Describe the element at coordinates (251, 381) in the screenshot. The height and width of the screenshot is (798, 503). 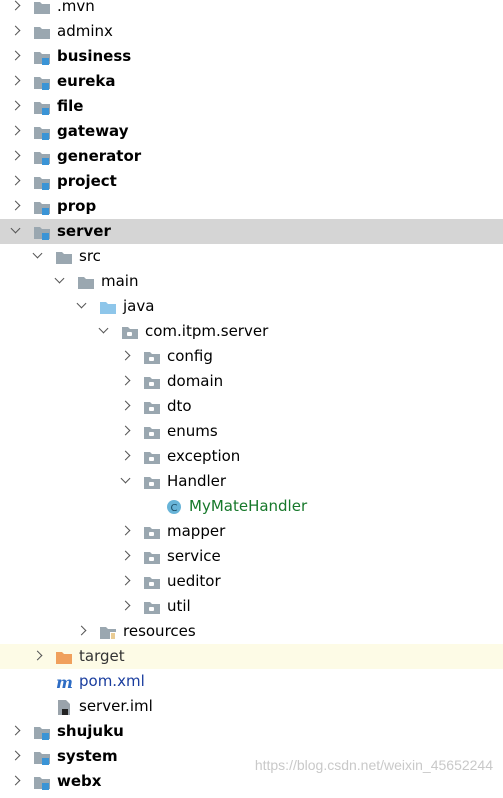
I see `tree-item-domain: domain` at that location.